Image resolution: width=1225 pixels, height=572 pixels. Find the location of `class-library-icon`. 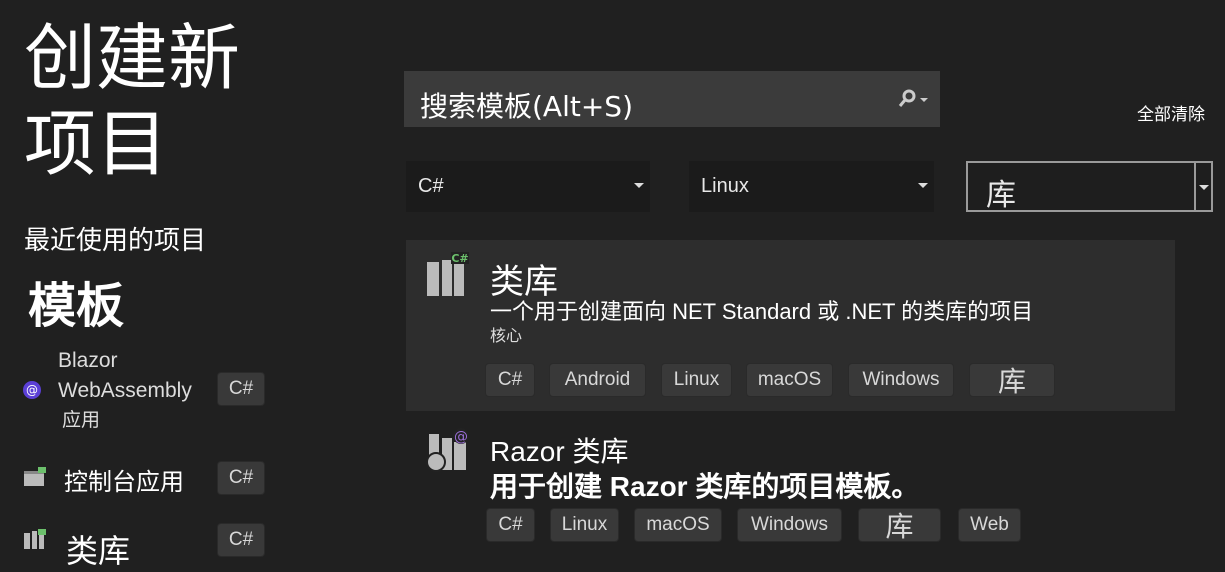

class-library-icon is located at coordinates (35, 539).